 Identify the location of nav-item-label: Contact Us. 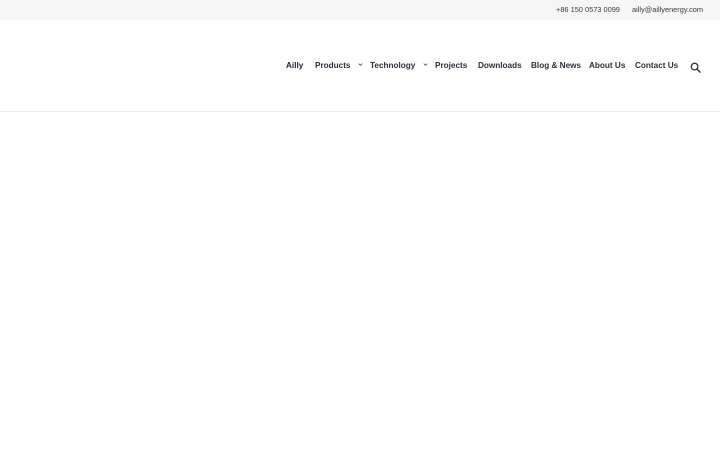
(657, 65).